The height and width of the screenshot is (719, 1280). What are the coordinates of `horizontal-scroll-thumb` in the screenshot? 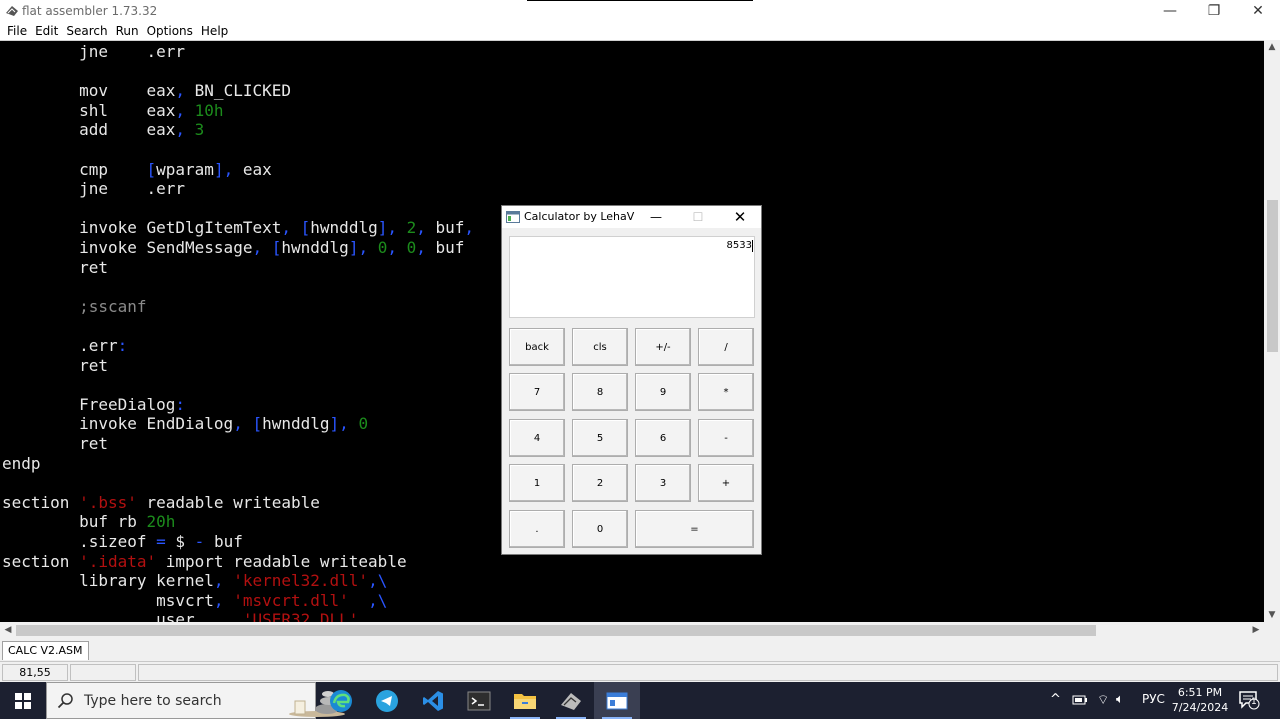 It's located at (556, 630).